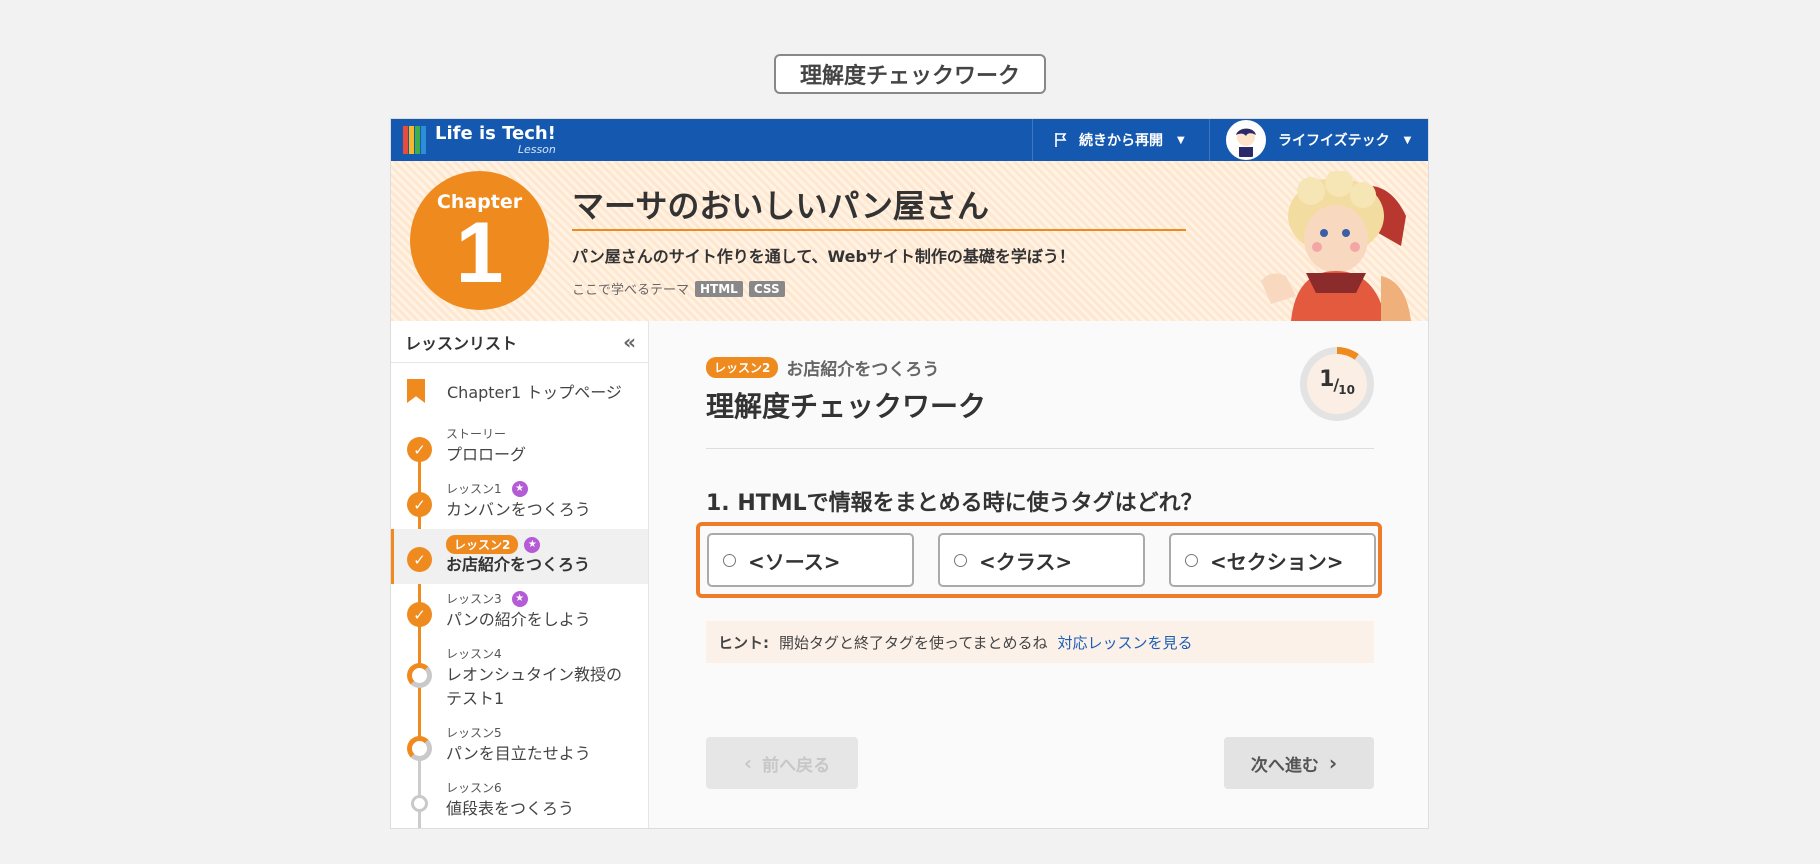  What do you see at coordinates (1026, 561) in the screenshot?
I see `answer-label: <クラス>` at bounding box center [1026, 561].